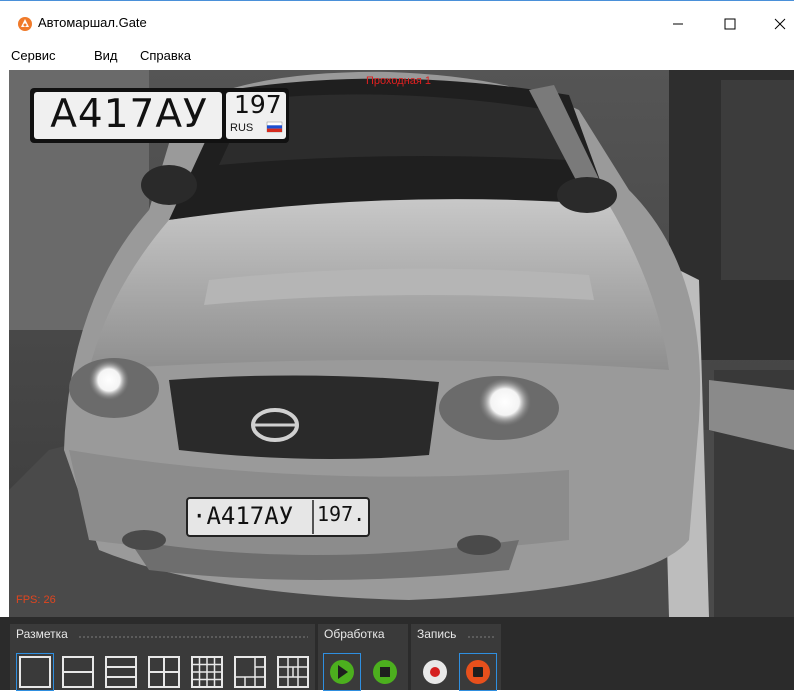 The image size is (794, 691). Describe the element at coordinates (397, 56) in the screenshot. I see `menu-bar: Сервис Вид Справка` at that location.